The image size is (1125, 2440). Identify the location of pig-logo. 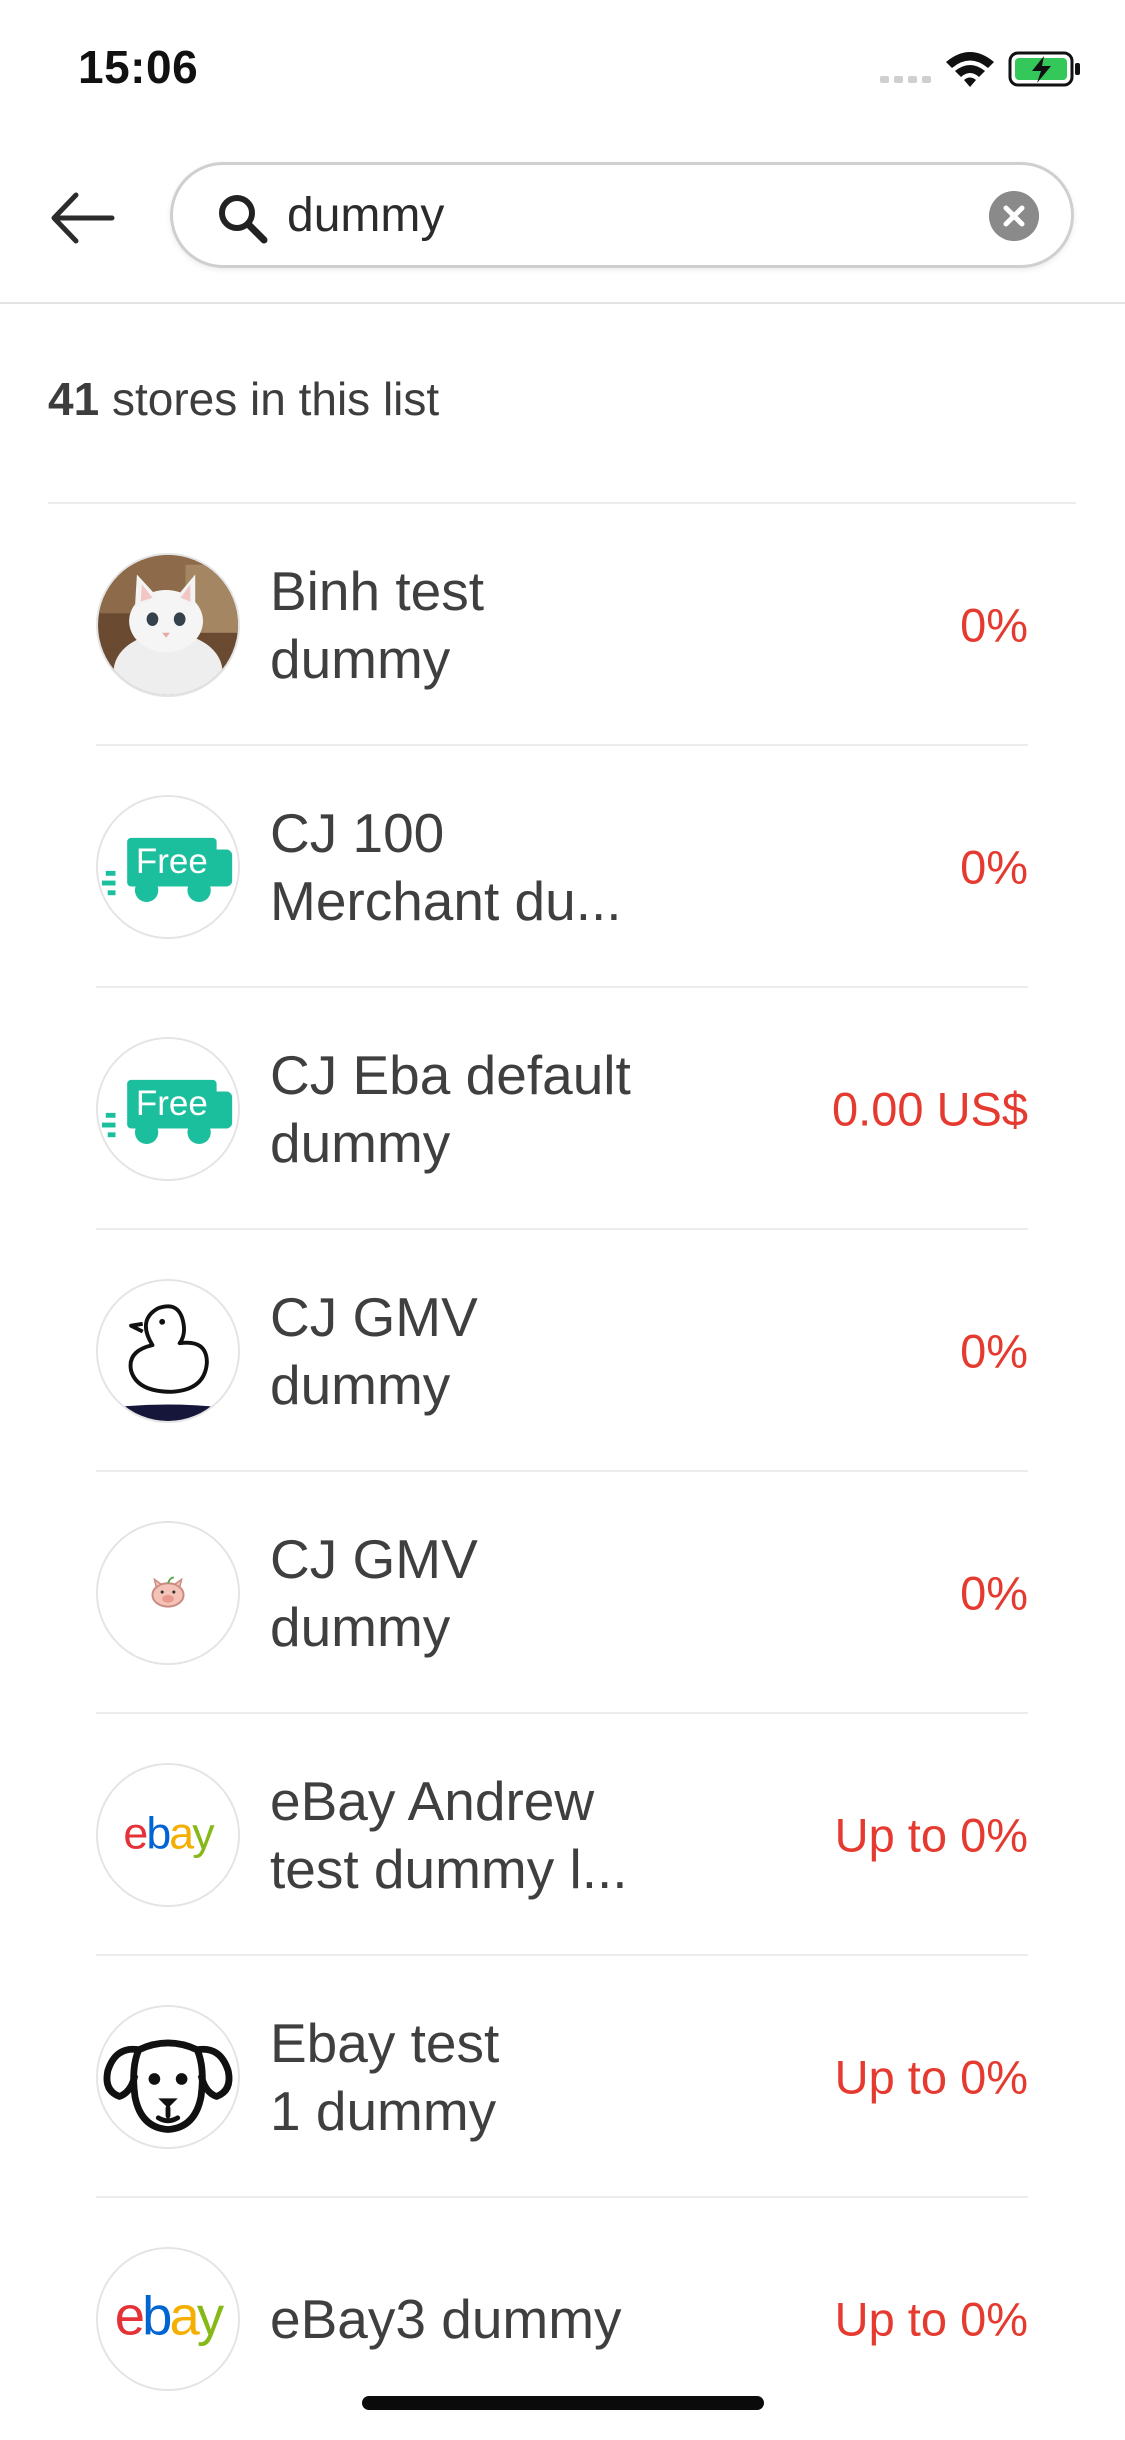
(168, 1593).